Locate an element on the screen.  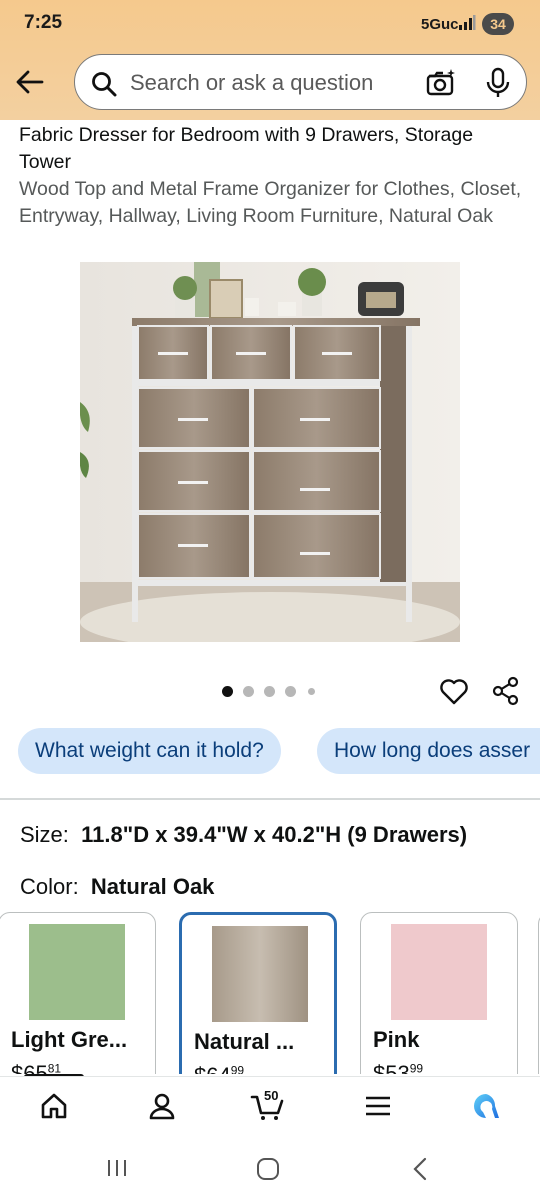
home-button-icon is located at coordinates (268, 1169).